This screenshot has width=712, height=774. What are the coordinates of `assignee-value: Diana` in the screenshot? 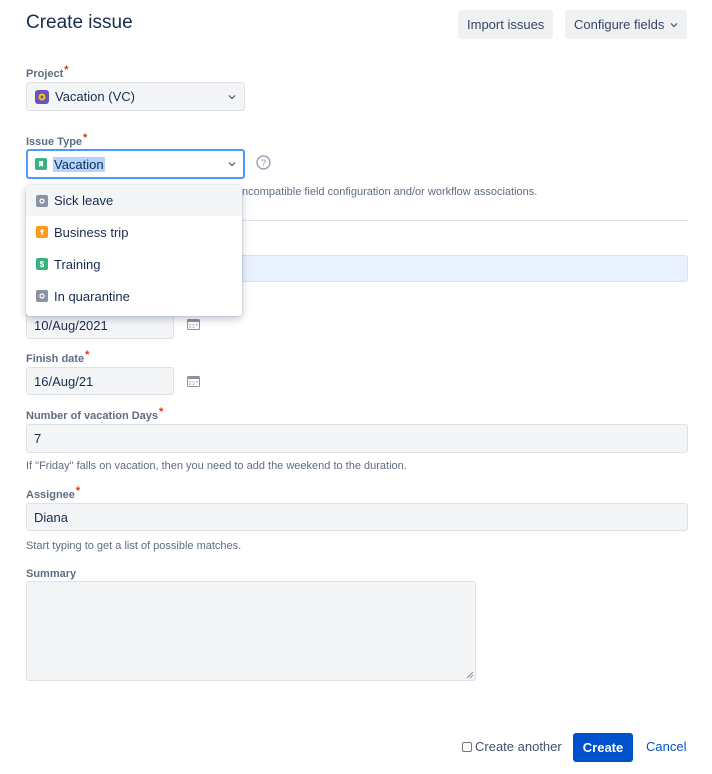 It's located at (51, 517).